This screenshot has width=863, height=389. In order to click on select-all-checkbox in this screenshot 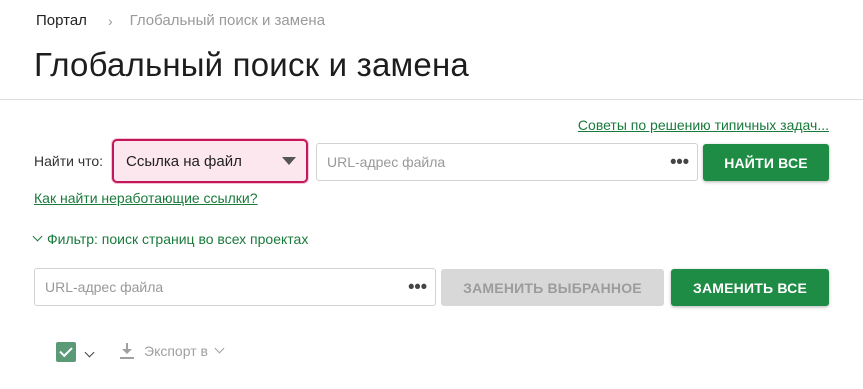, I will do `click(66, 352)`.